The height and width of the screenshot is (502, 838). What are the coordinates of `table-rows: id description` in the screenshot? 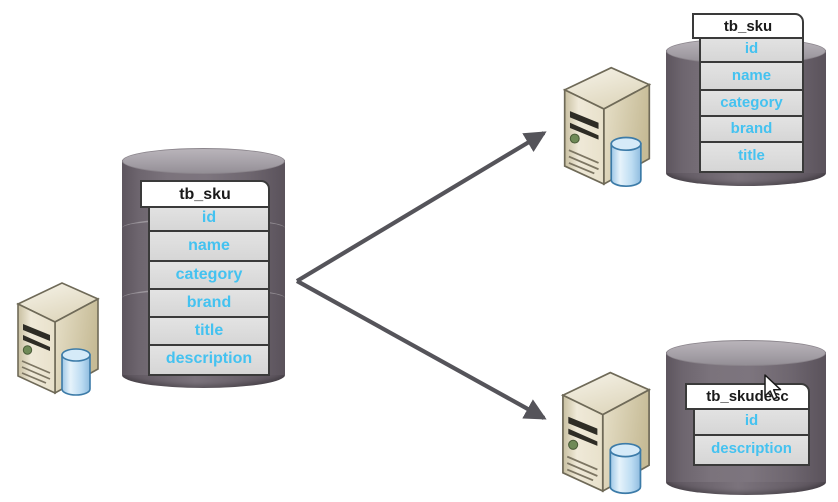 It's located at (751, 437).